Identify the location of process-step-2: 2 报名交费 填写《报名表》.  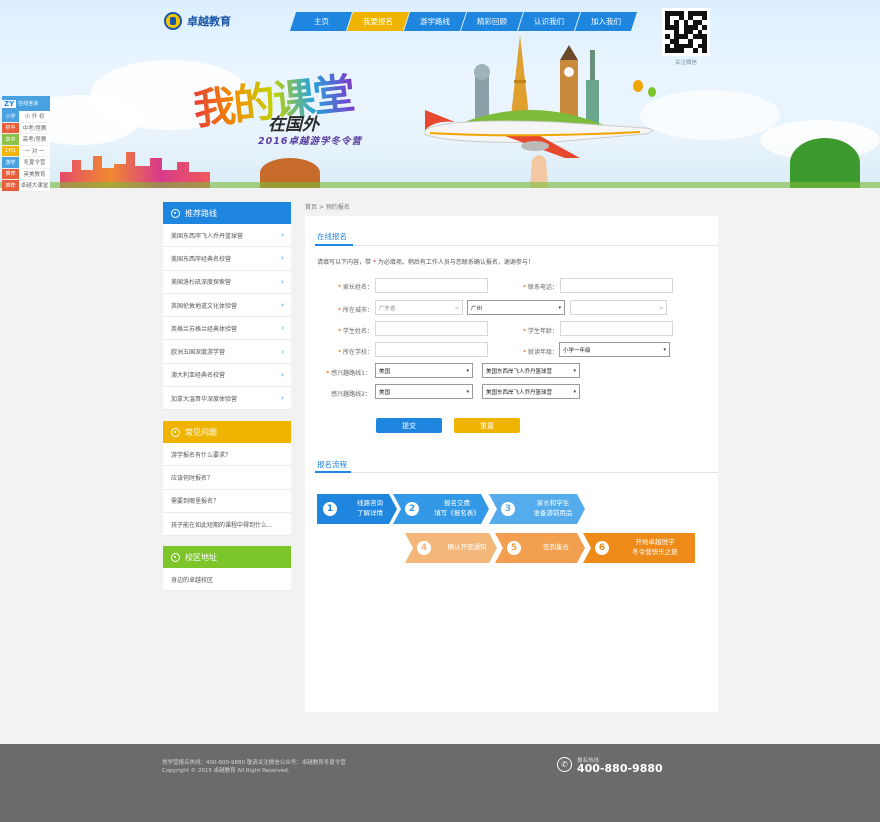
(441, 509).